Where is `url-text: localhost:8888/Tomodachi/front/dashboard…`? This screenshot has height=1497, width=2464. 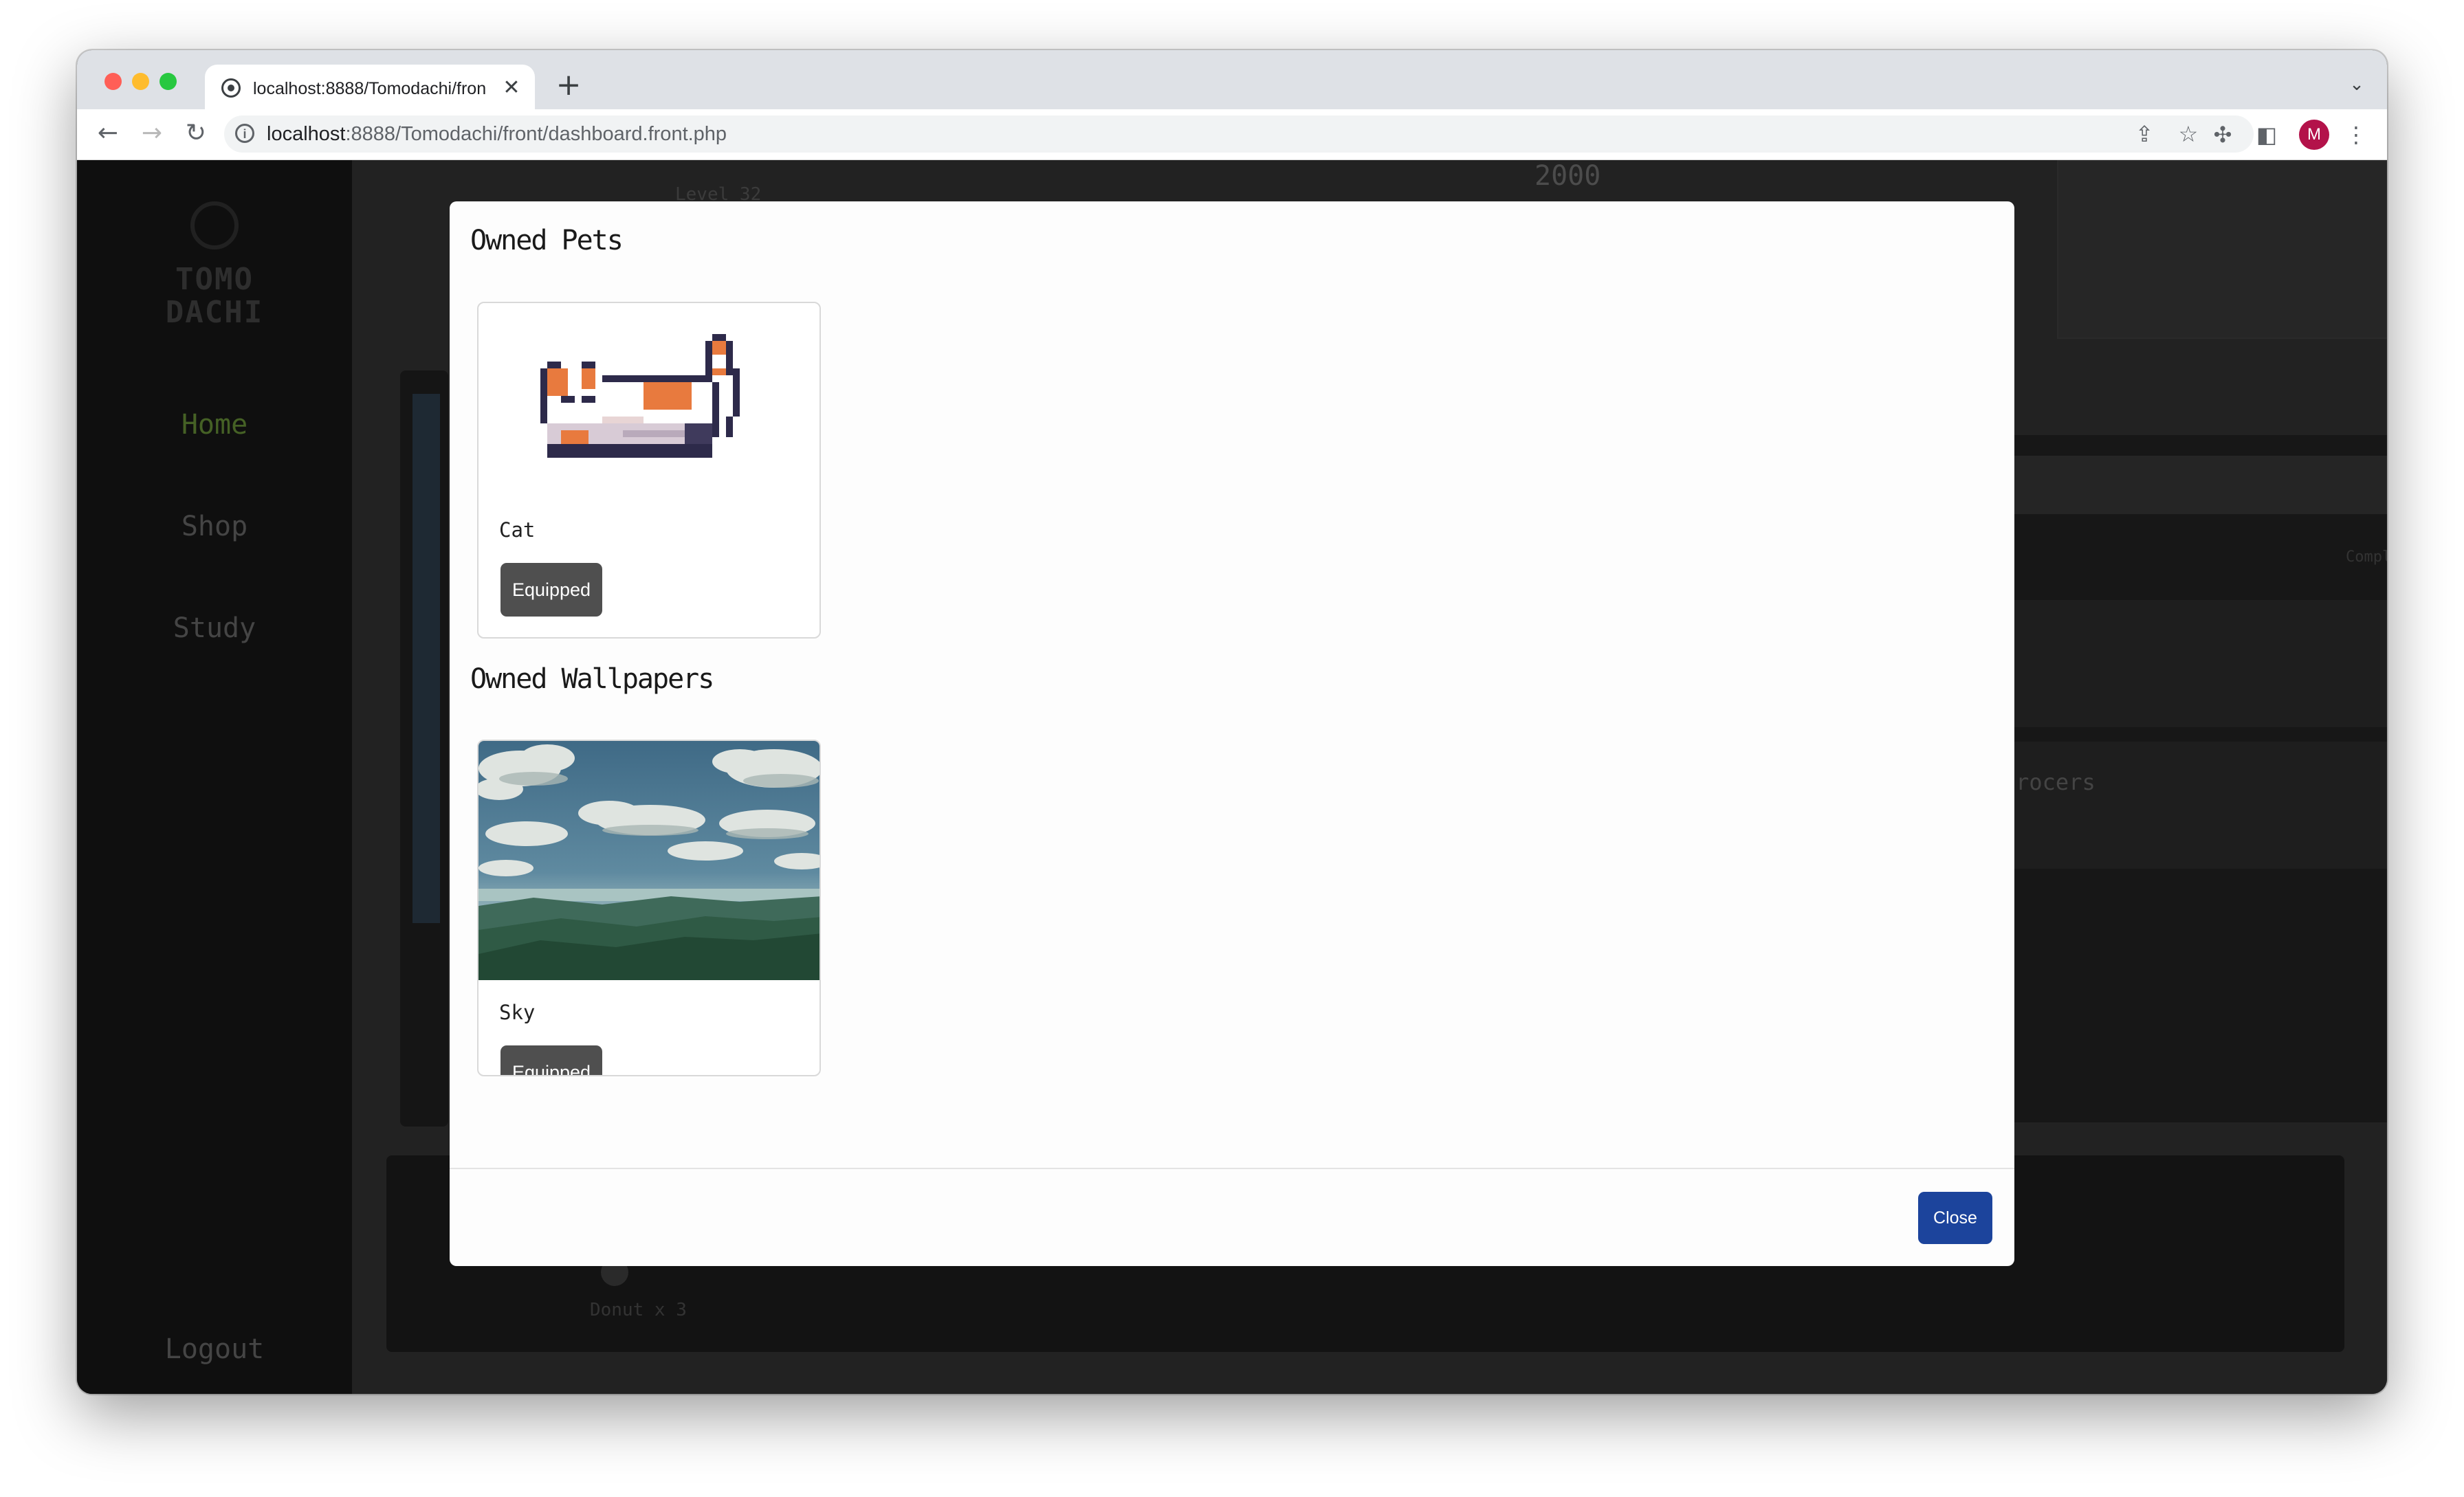
url-text: localhost:8888/Tomodachi/front/dashboard… is located at coordinates (748, 134).